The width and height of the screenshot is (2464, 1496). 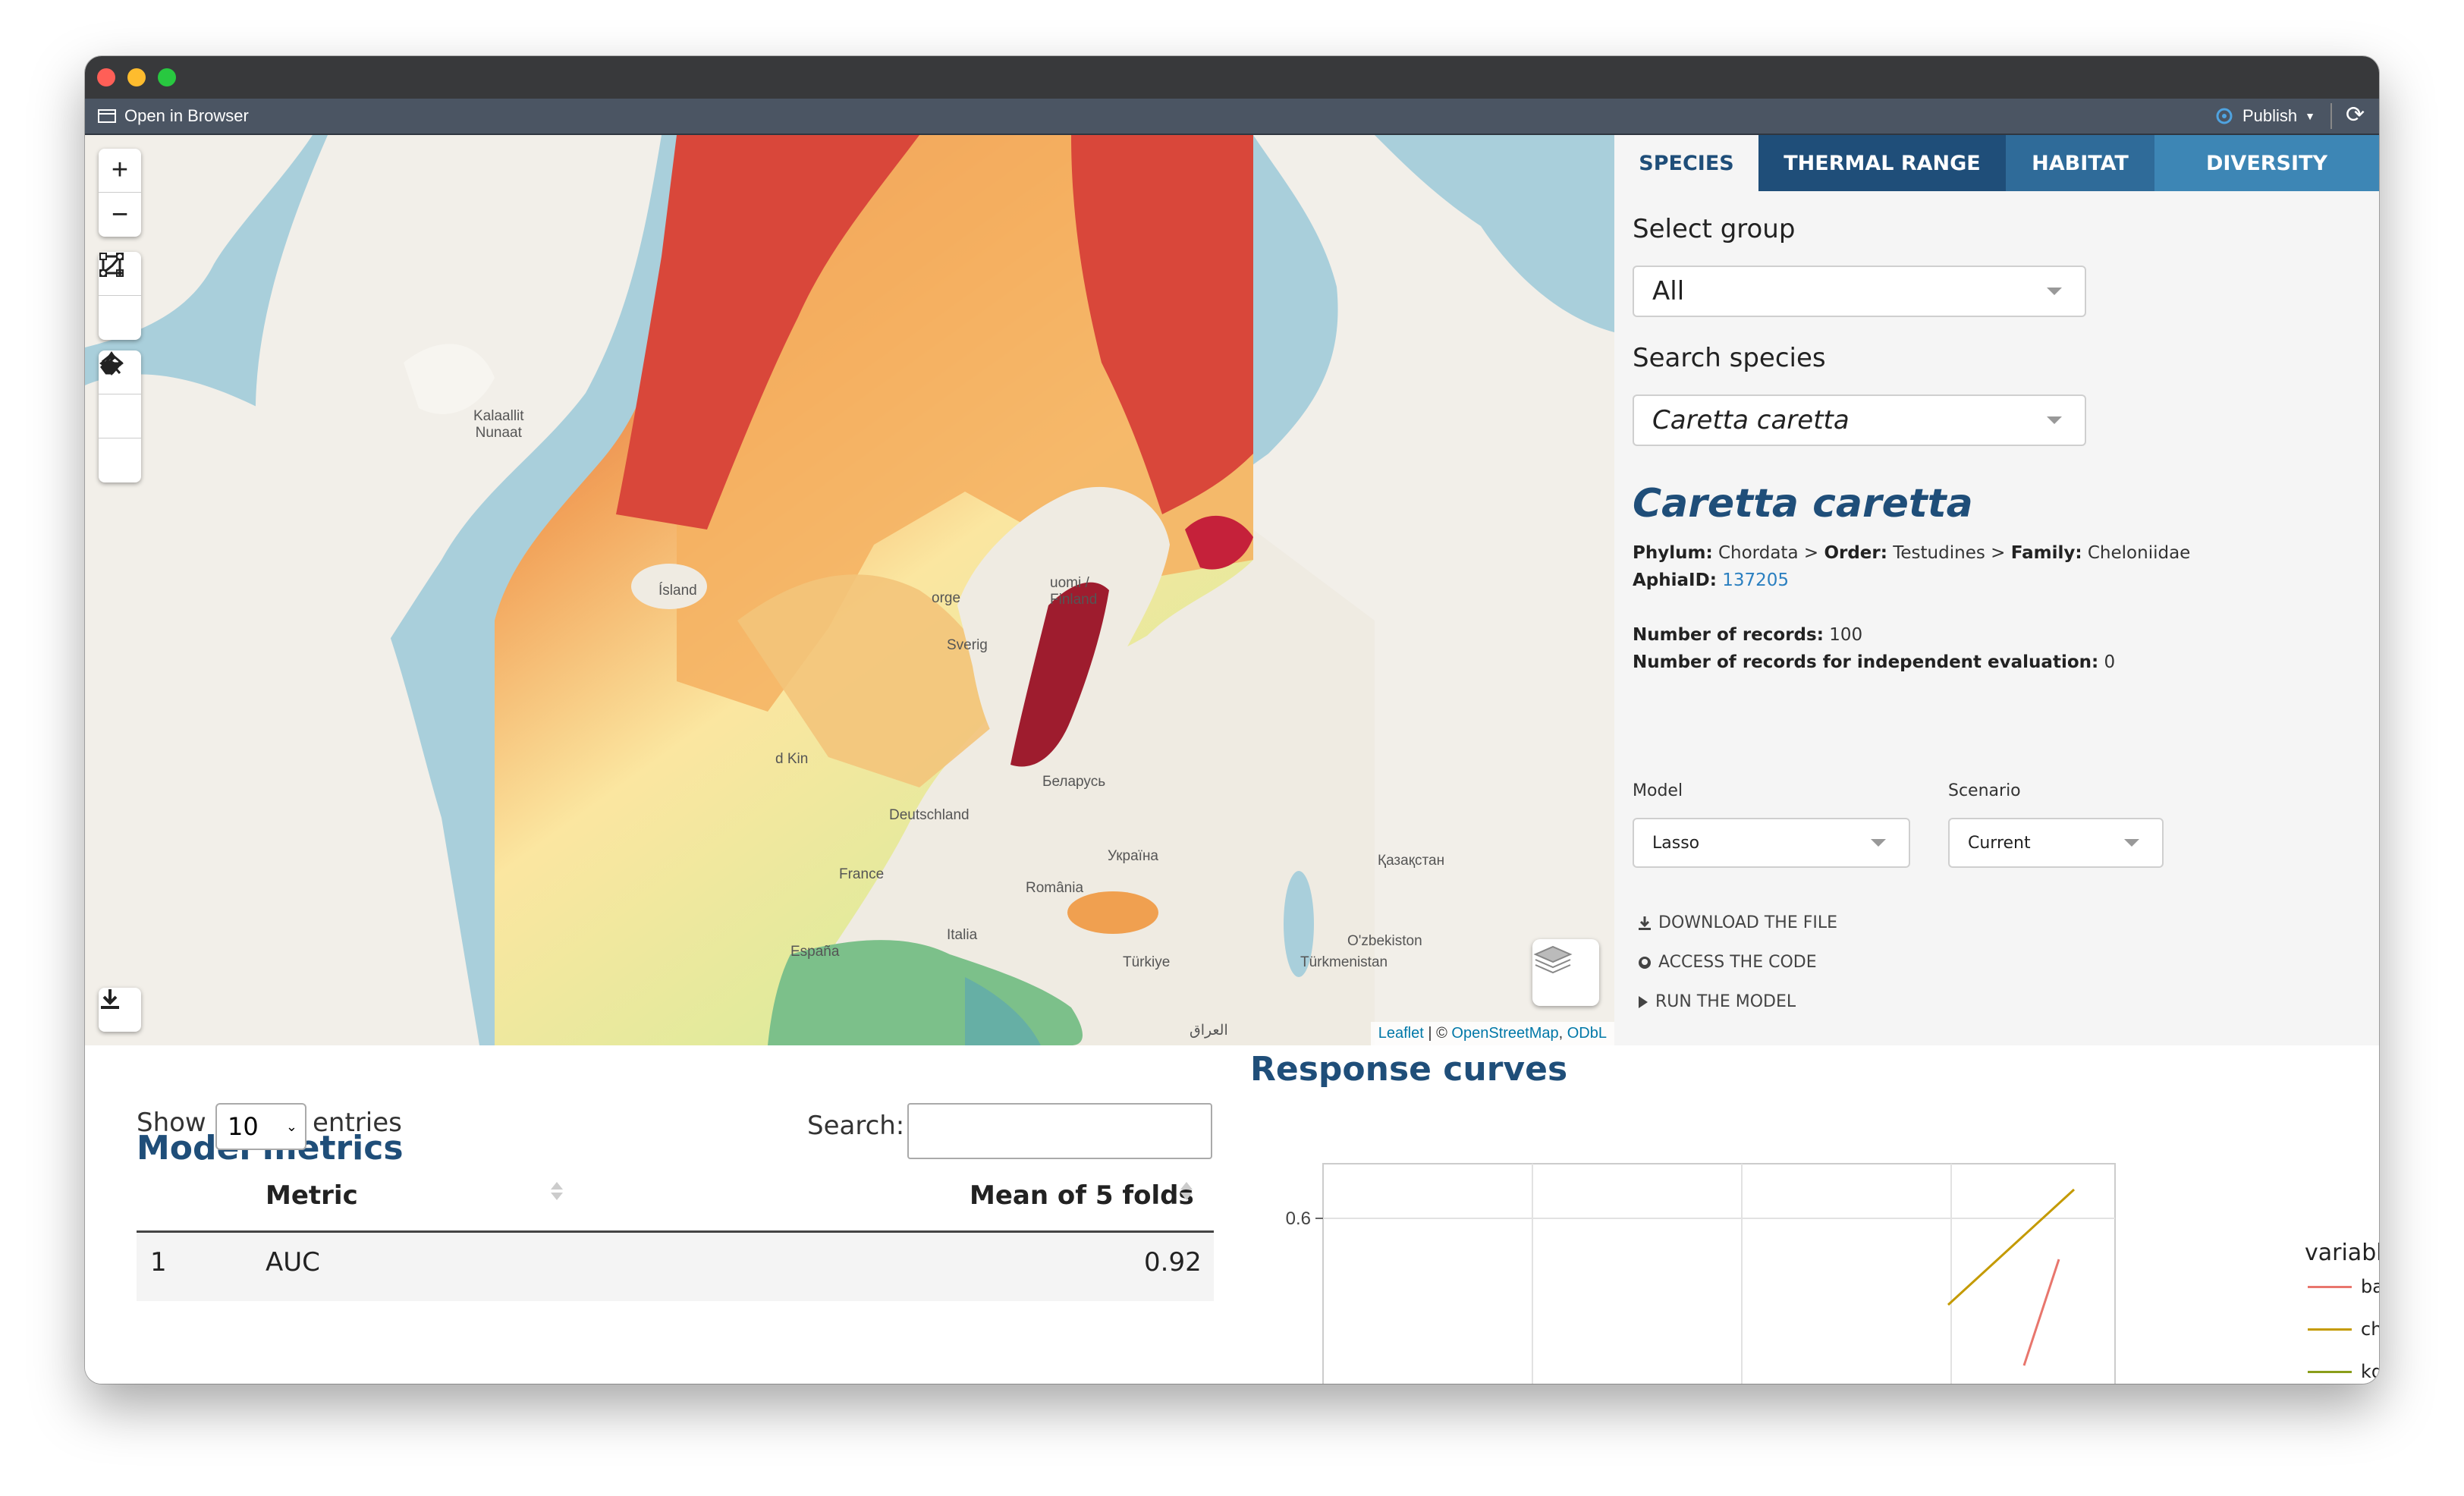 What do you see at coordinates (1147, 962) in the screenshot?
I see `map-label-turkiye: Türkiye` at bounding box center [1147, 962].